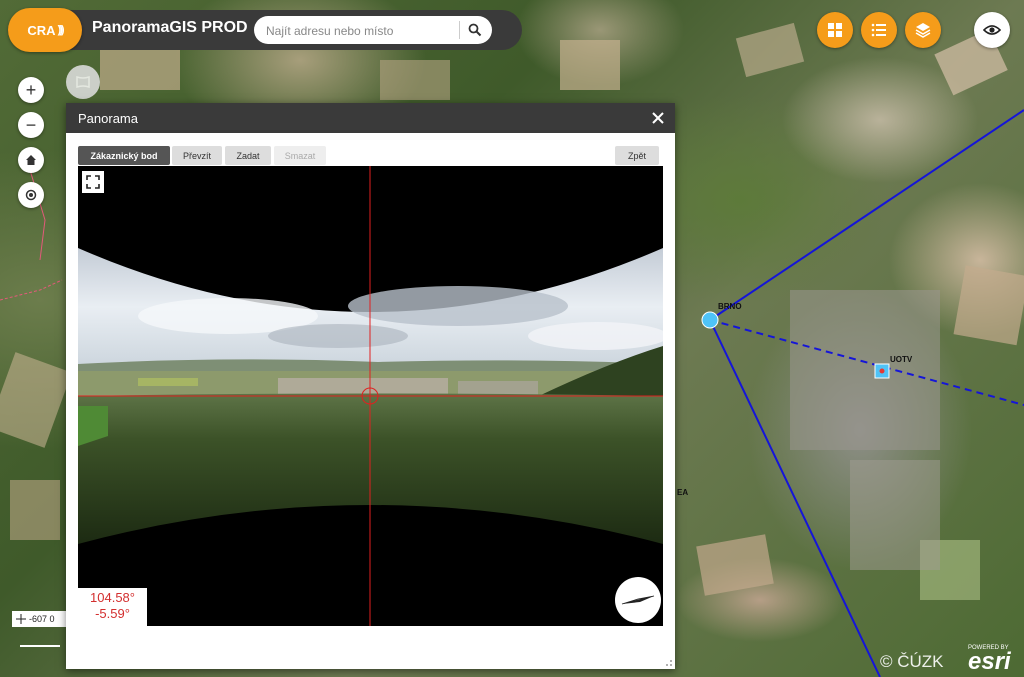 The width and height of the screenshot is (1024, 677). I want to click on zoom-in-icon: +, so click(31, 89).